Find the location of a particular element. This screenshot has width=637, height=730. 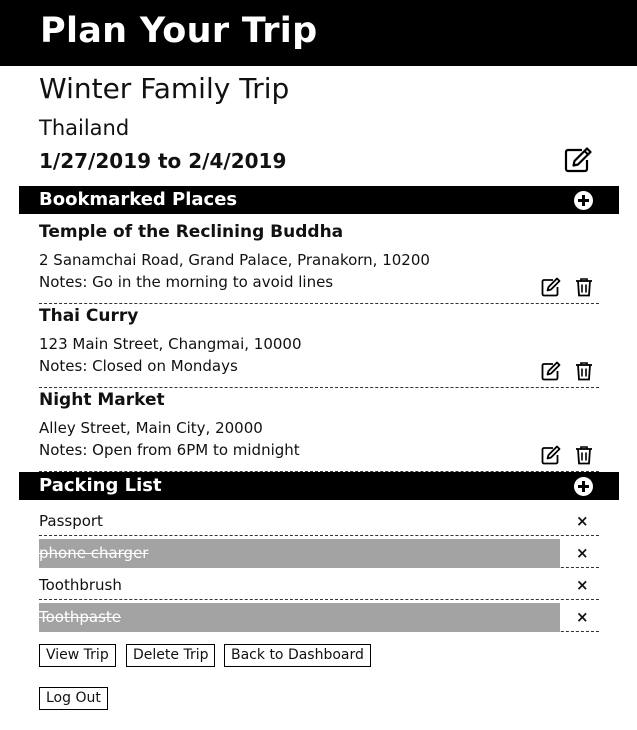

app-header: Plan Your Trip is located at coordinates (318, 33).